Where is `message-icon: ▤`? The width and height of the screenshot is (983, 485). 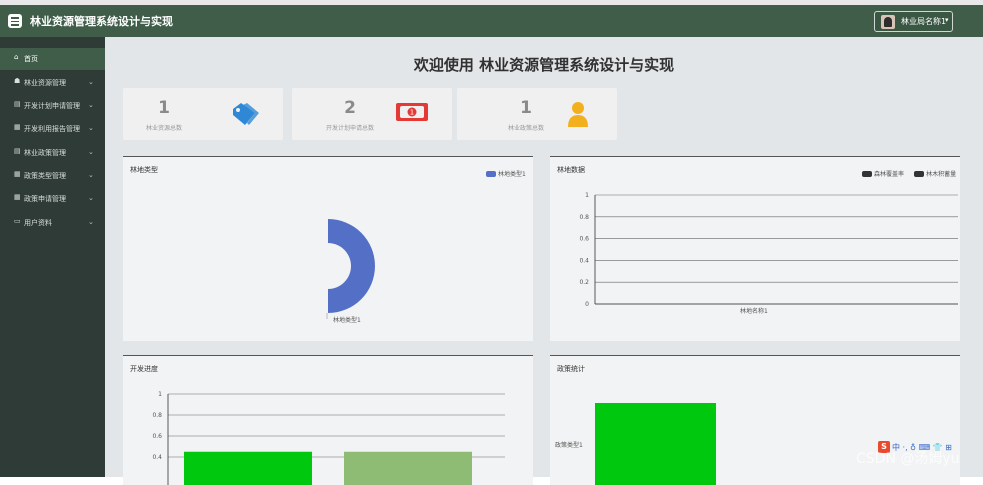 message-icon: ▤ is located at coordinates (17, 104).